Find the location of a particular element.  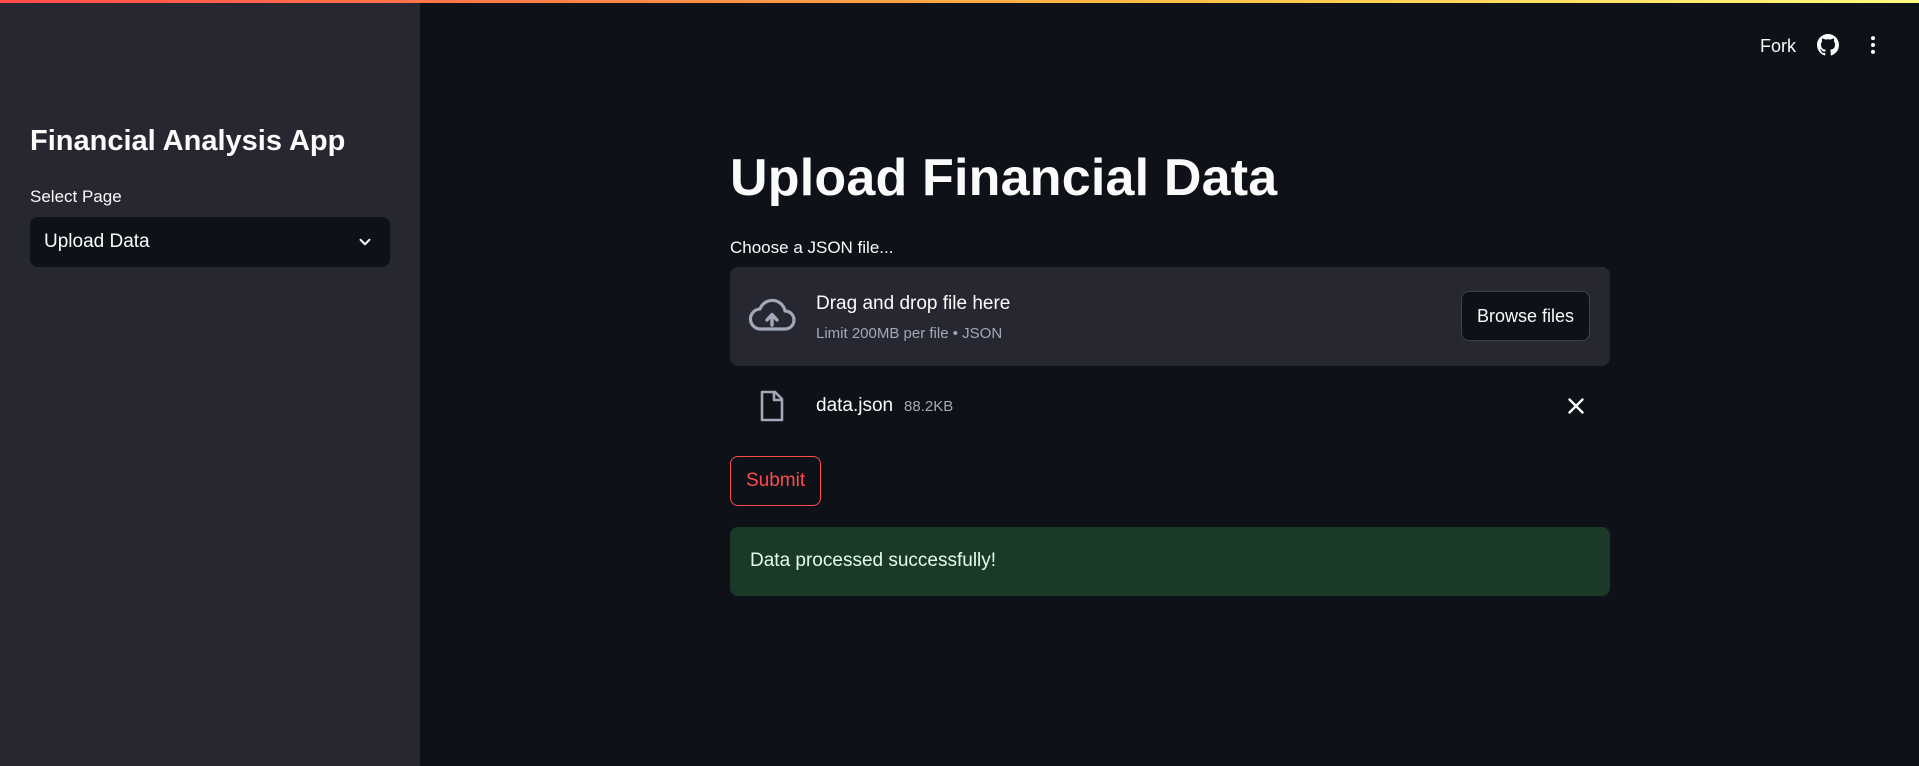

close-icon is located at coordinates (1576, 406).